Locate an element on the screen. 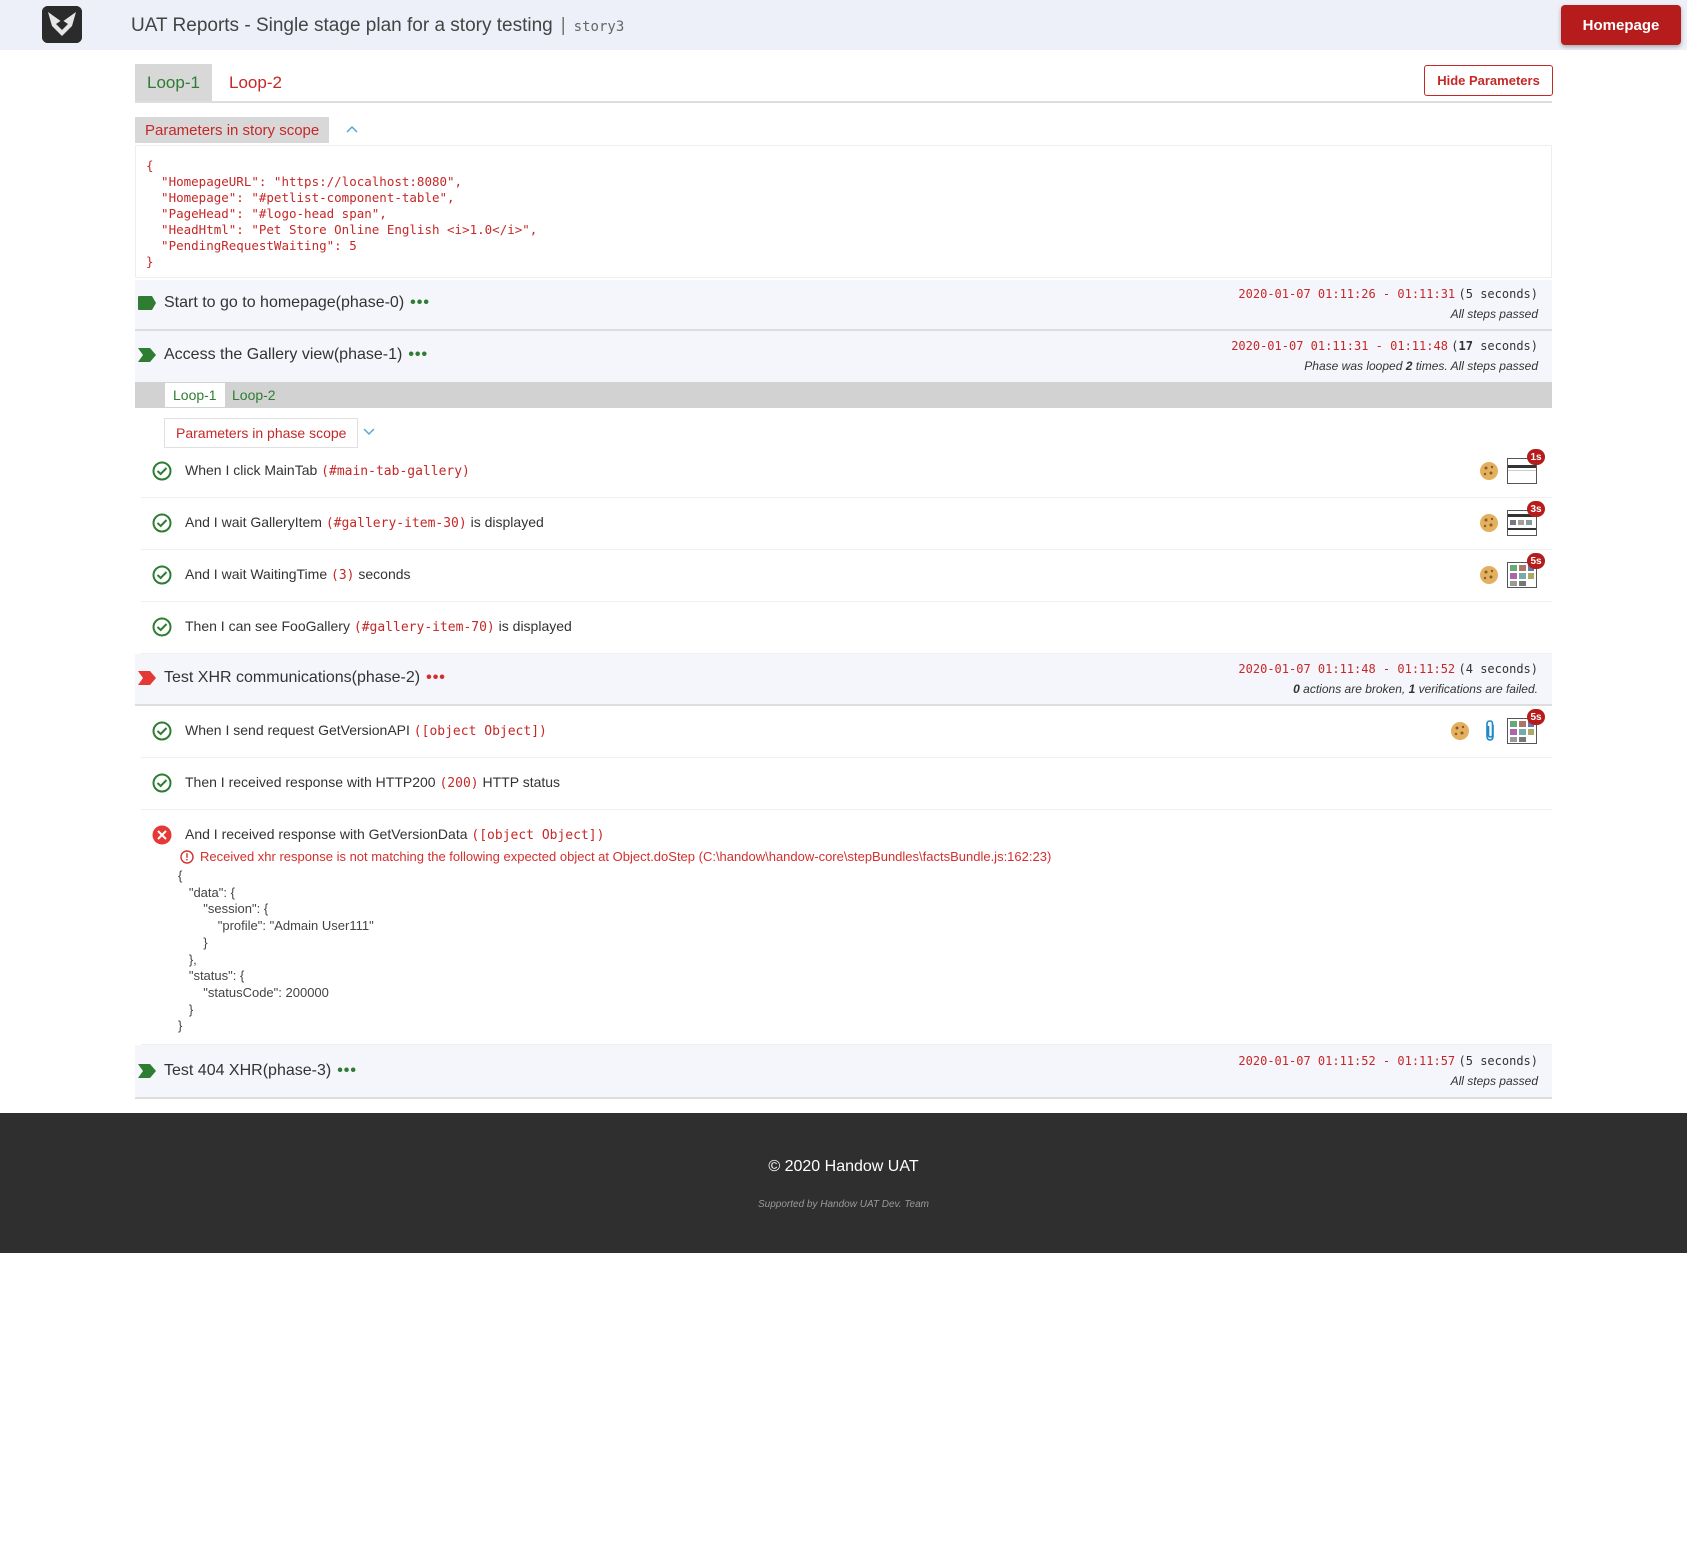 The width and height of the screenshot is (1687, 1567). story-loop-tabs: Loop-1 Loop-2 is located at coordinates (843, 83).